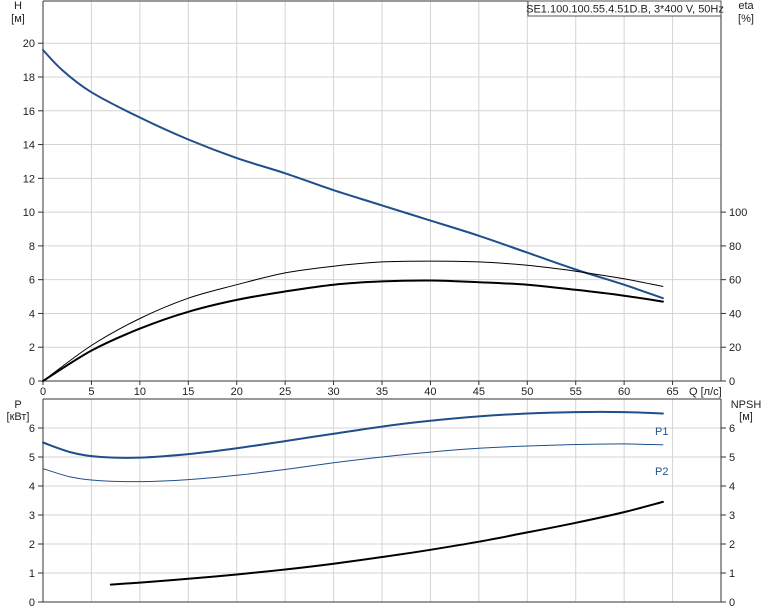 This screenshot has width=774, height=611. What do you see at coordinates (32, 247) in the screenshot?
I see `top-left-tick-label: 8` at bounding box center [32, 247].